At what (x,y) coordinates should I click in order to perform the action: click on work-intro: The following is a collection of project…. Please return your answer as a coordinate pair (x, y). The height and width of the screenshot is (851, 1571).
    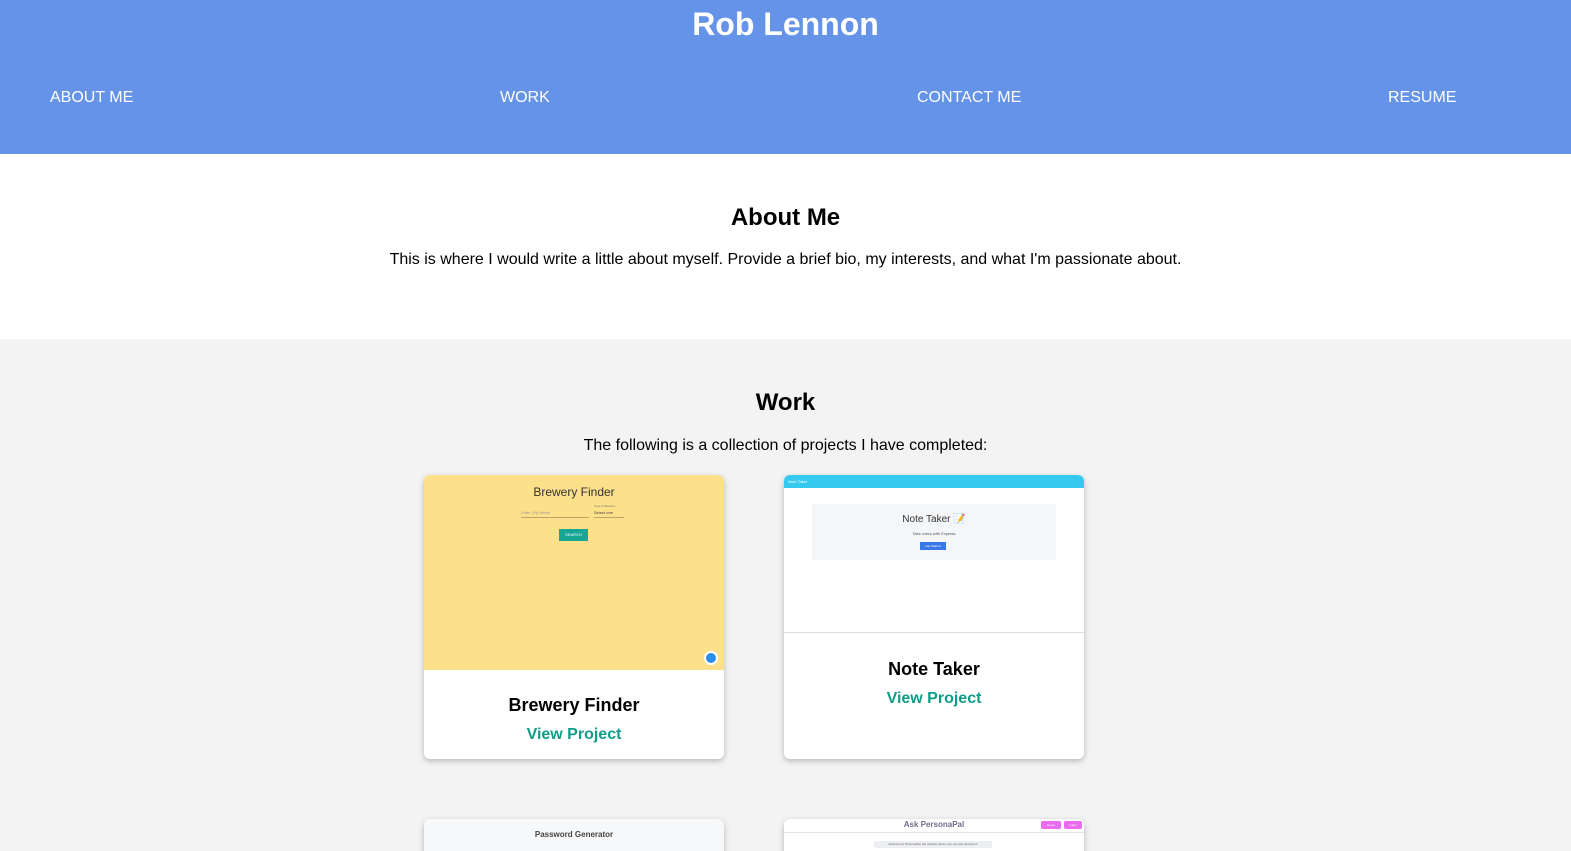
    Looking at the image, I should click on (785, 445).